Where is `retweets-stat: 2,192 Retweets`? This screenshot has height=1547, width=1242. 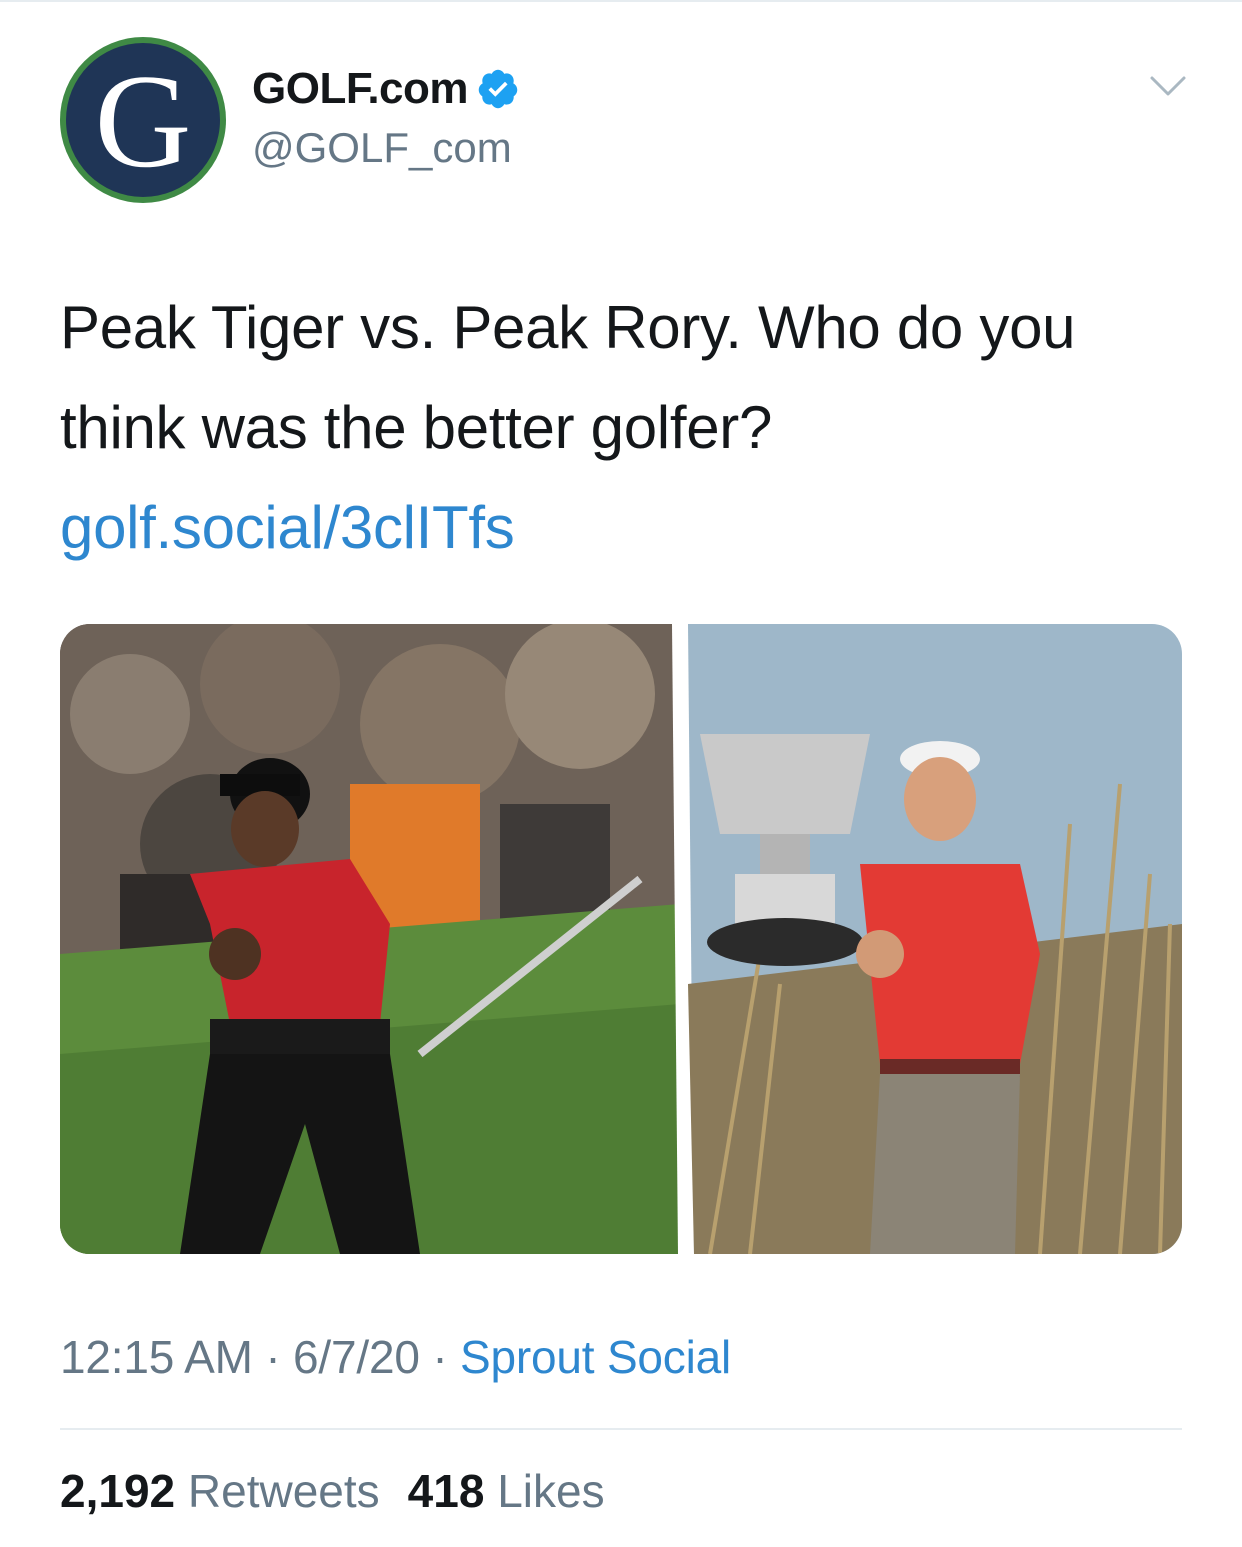 retweets-stat: 2,192 Retweets is located at coordinates (220, 1491).